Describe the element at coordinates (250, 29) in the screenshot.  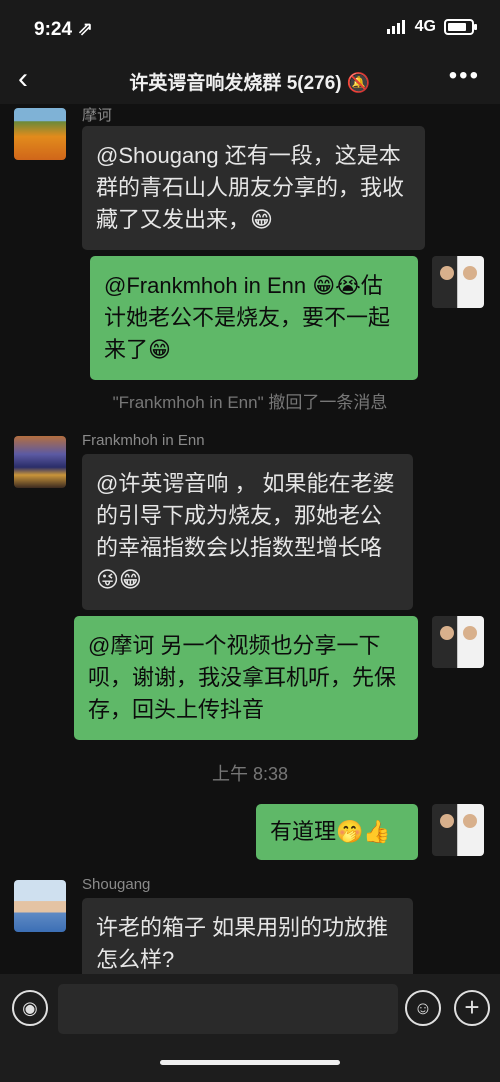
I see `status-bar: 9:24 ⇗ 4G` at that location.